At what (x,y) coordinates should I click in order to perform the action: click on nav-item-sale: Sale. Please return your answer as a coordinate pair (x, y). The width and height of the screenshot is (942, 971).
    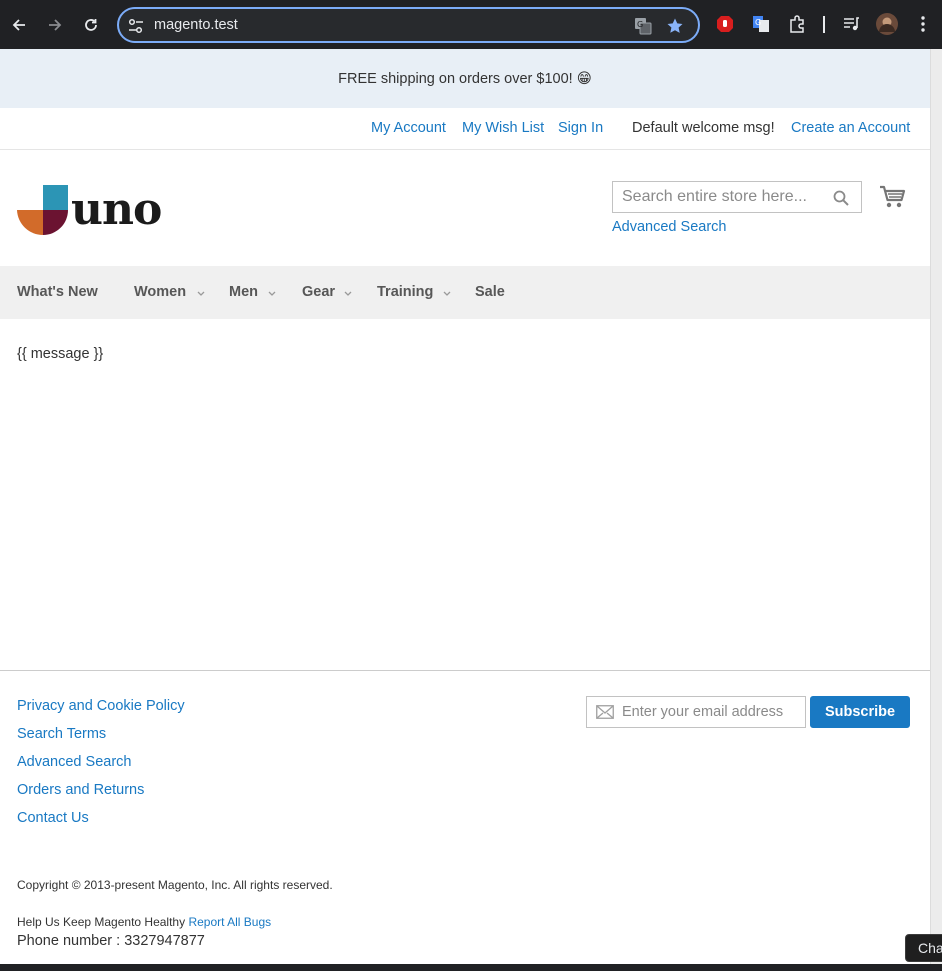
    Looking at the image, I should click on (490, 292).